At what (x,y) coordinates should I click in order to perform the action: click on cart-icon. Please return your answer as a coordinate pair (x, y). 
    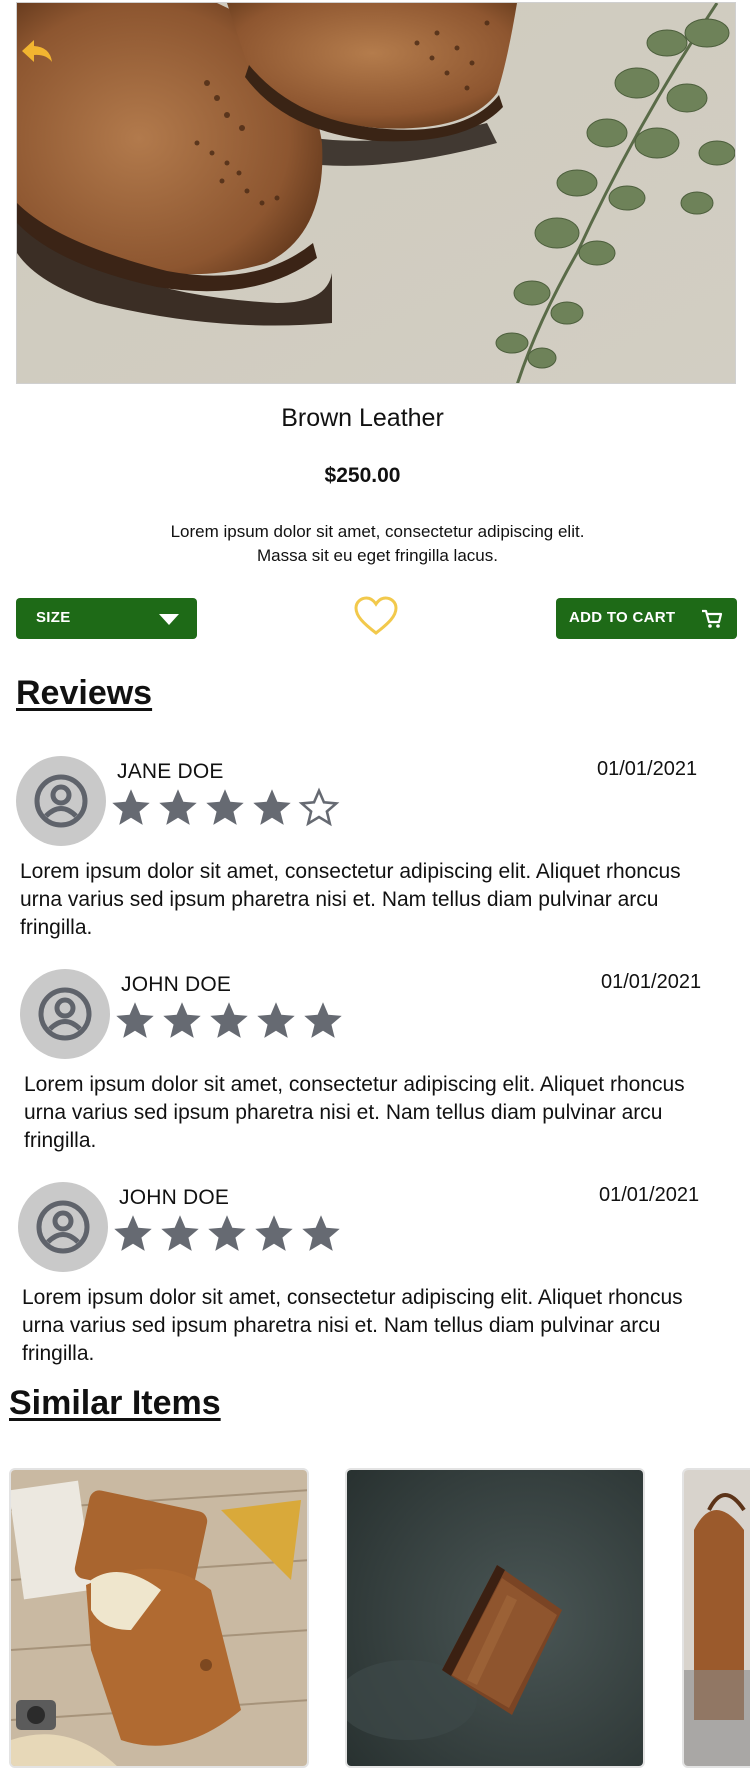
    Looking at the image, I should click on (712, 619).